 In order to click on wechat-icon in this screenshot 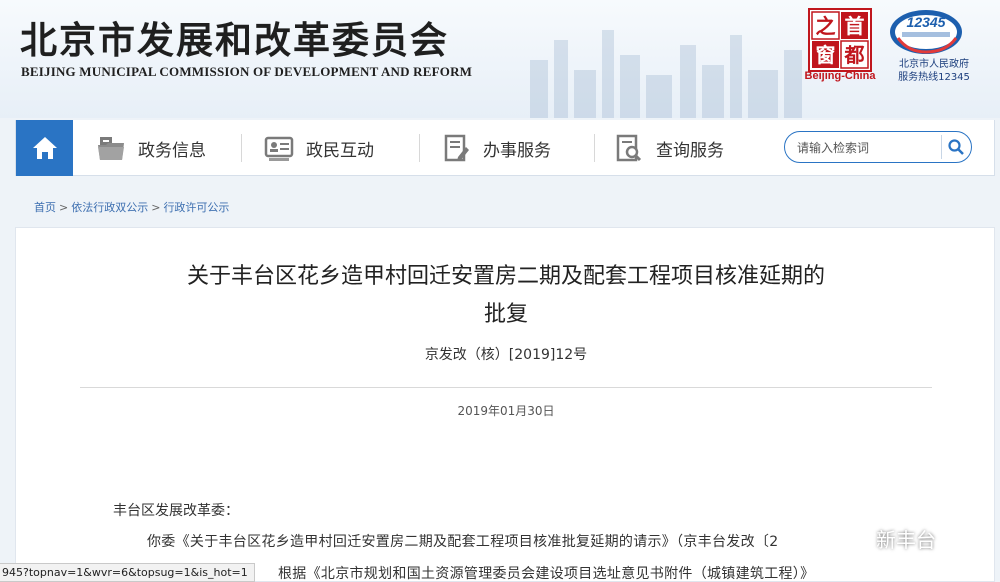, I will do `click(858, 538)`.